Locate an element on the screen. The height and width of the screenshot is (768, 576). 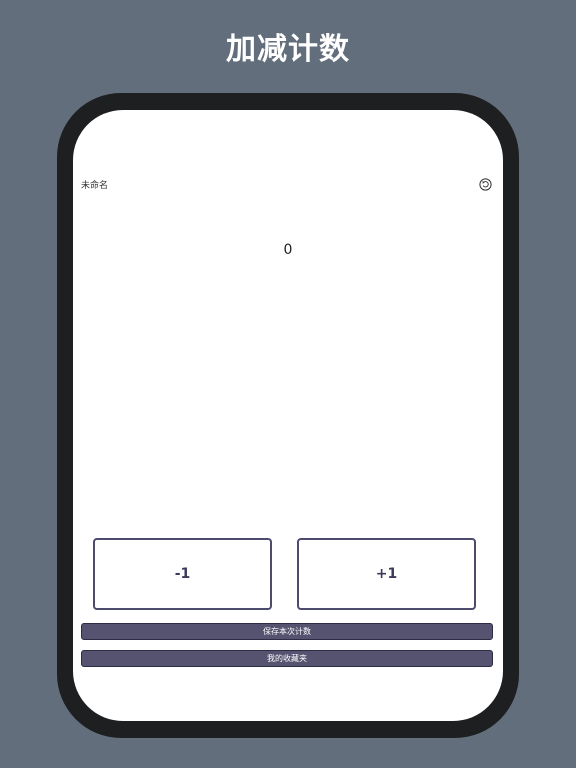
favorites-button: 我的收藏夹 is located at coordinates (287, 658).